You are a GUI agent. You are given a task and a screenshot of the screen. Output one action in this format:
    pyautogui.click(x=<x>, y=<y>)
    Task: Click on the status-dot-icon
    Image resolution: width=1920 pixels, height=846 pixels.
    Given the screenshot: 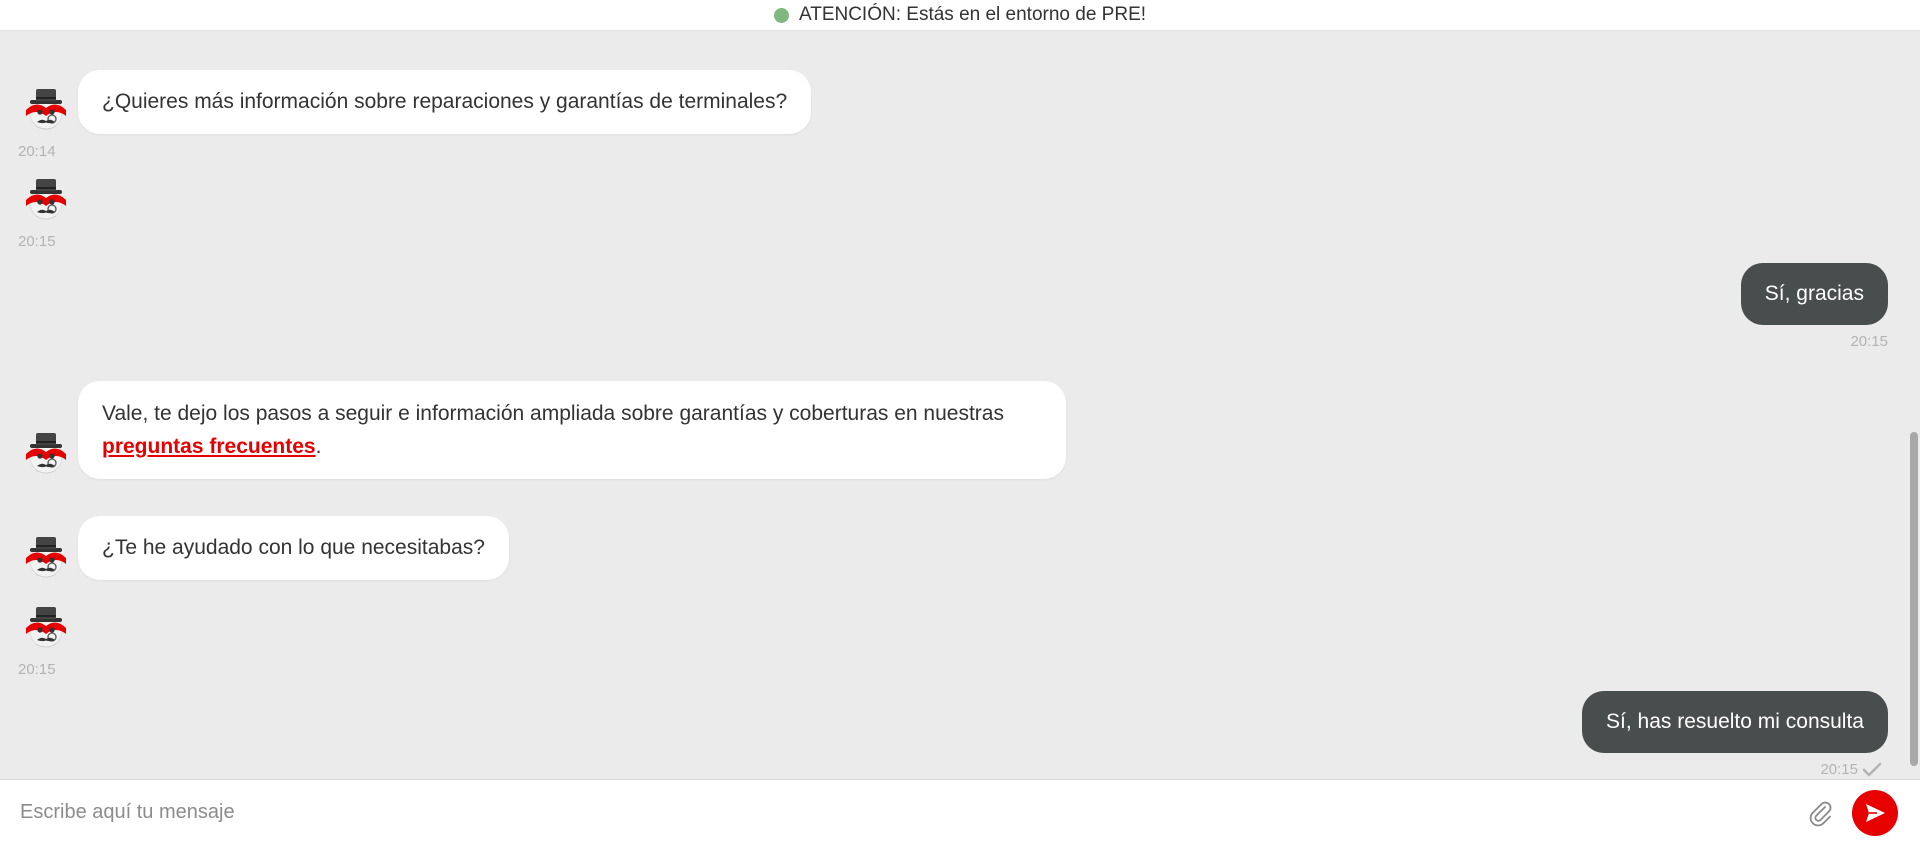 What is the action you would take?
    pyautogui.click(x=781, y=15)
    